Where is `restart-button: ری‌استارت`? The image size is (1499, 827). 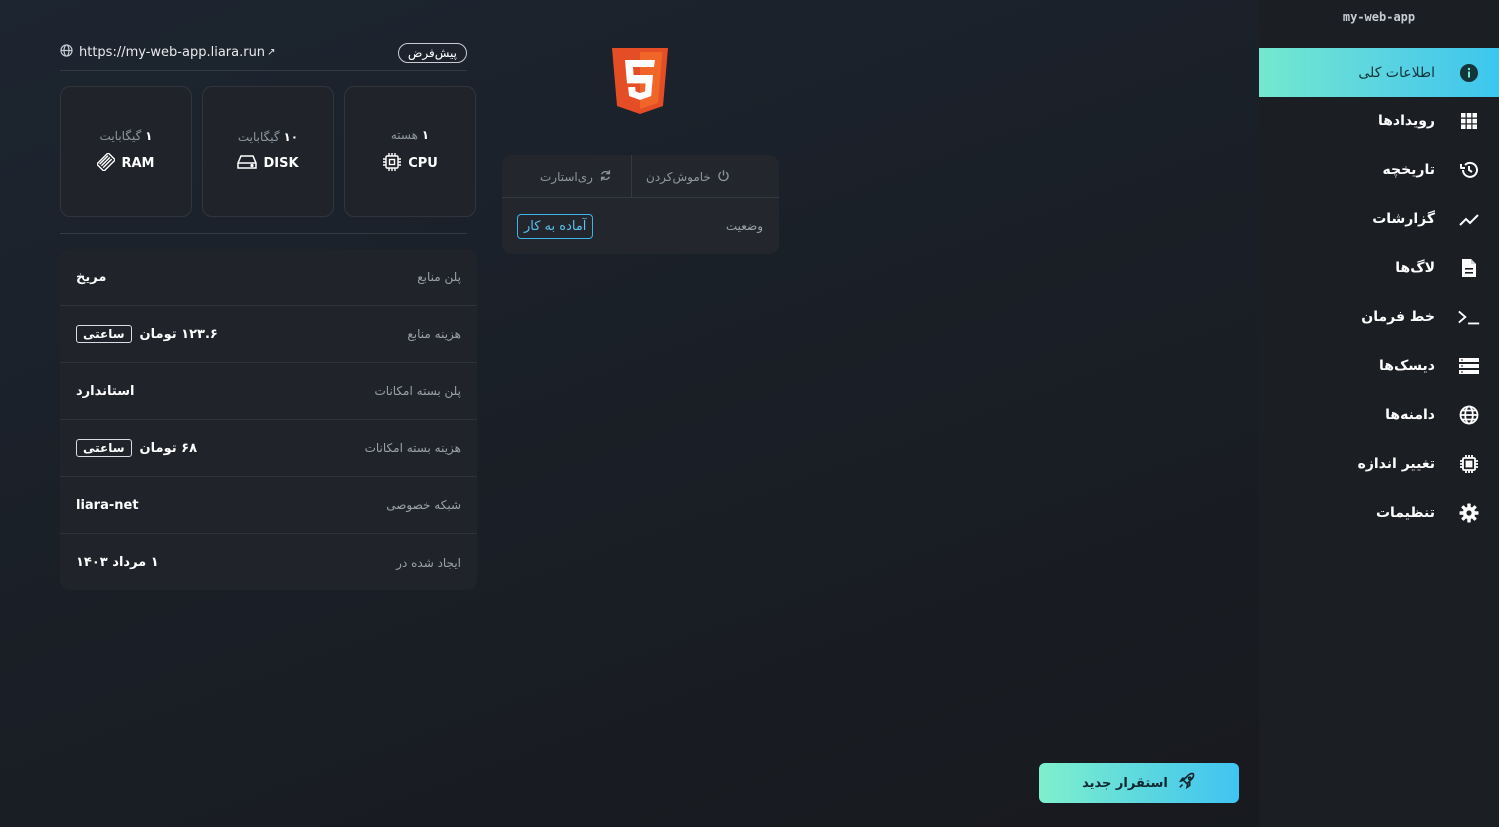 restart-button: ری‌استارت is located at coordinates (576, 176).